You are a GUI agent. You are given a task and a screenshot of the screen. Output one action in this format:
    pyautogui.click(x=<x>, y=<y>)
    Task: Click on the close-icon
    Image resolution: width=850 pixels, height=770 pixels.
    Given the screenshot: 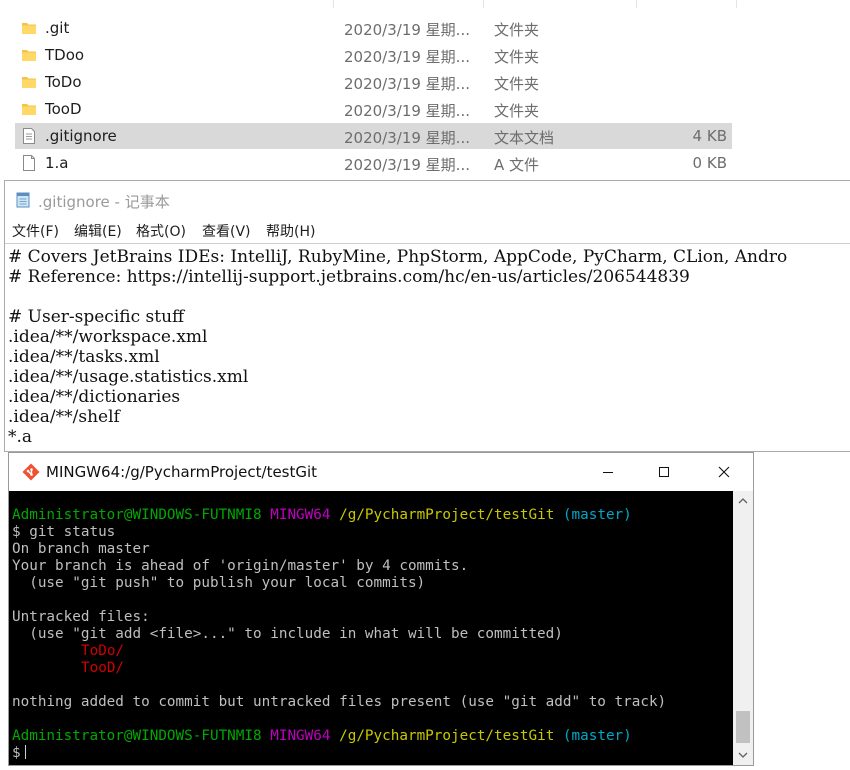 What is the action you would take?
    pyautogui.click(x=724, y=472)
    